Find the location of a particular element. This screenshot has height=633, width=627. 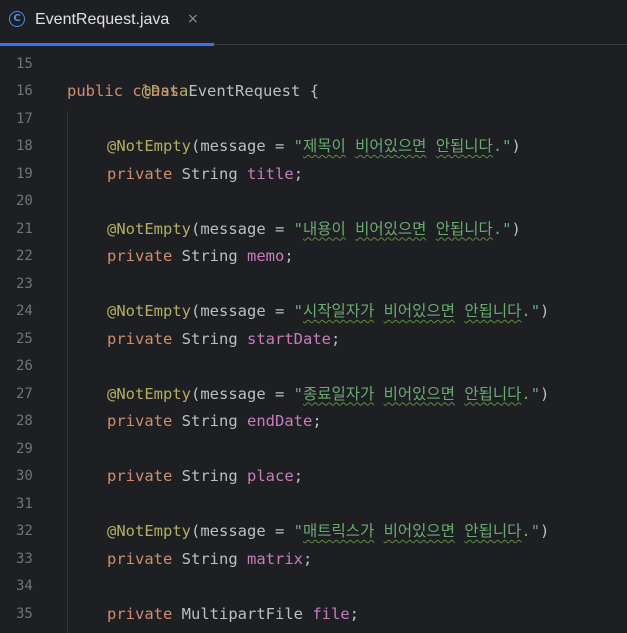

code-line: private String startDate; is located at coordinates (203, 340).